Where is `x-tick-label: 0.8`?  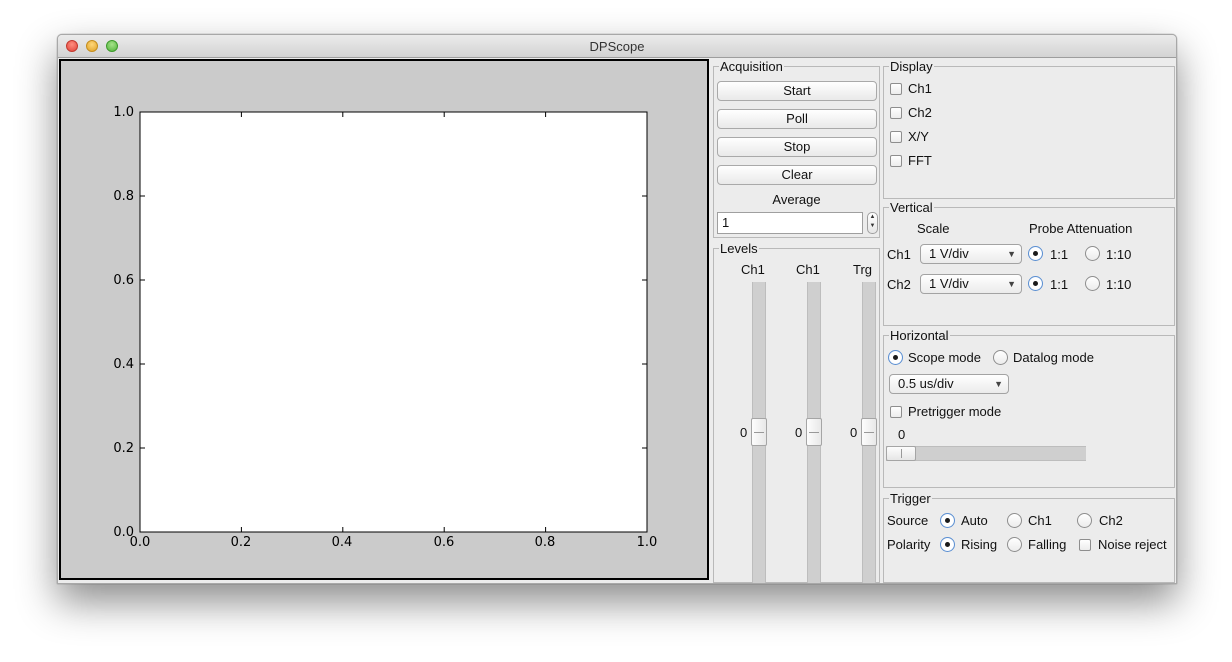
x-tick-label: 0.8 is located at coordinates (545, 542).